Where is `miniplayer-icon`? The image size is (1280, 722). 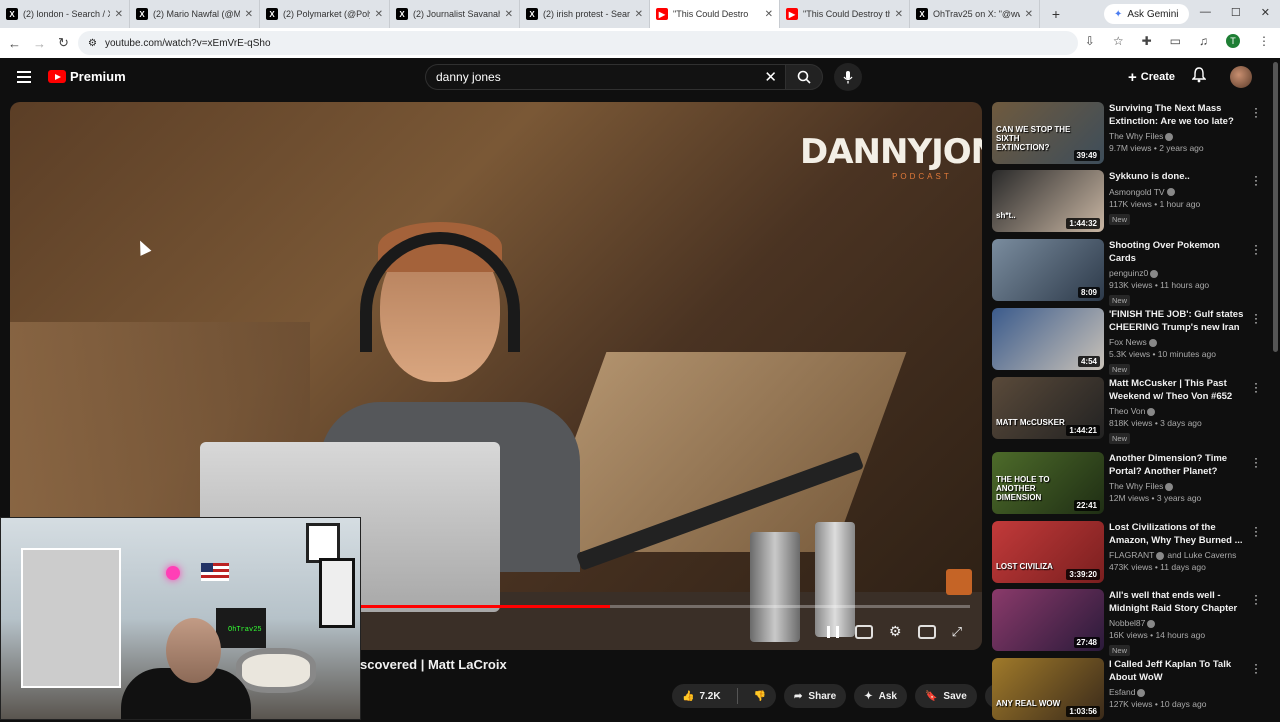
miniplayer-icon is located at coordinates (926, 631).